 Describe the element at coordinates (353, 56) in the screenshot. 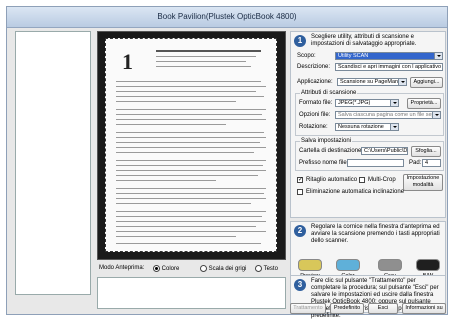

I see `scopo-value: Utility SCAN` at that location.